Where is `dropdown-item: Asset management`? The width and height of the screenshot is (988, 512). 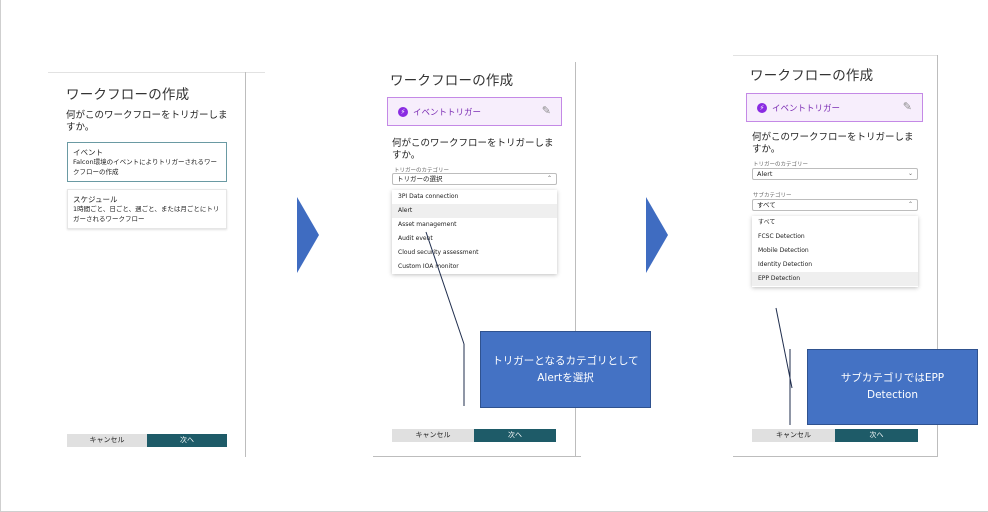
dropdown-item: Asset management is located at coordinates (474, 225).